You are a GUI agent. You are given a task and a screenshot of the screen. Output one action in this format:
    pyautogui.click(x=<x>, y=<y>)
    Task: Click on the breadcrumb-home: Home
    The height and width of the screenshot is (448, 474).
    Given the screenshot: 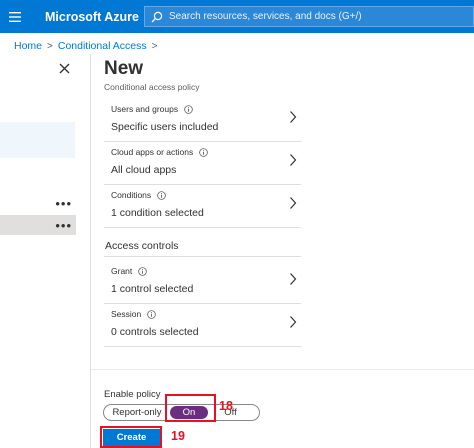 What is the action you would take?
    pyautogui.click(x=28, y=46)
    